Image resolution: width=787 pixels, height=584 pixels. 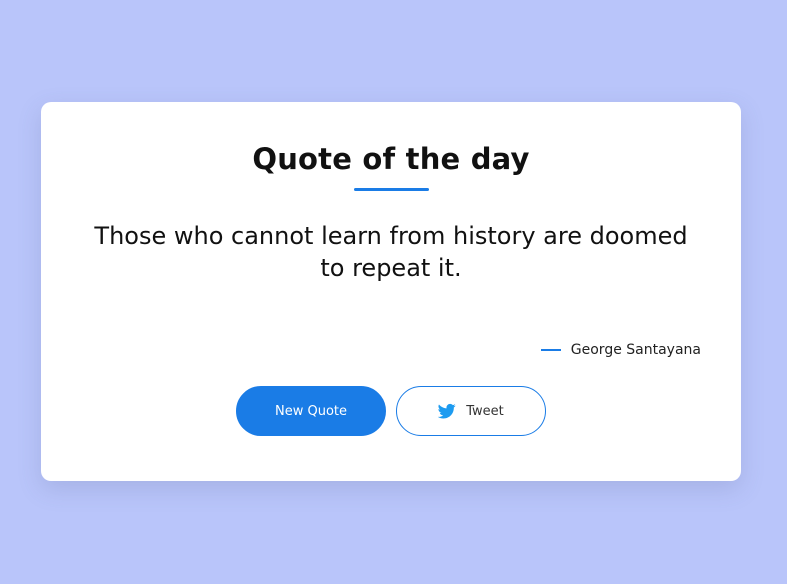 What do you see at coordinates (447, 411) in the screenshot?
I see `twitter-bird-icon` at bounding box center [447, 411].